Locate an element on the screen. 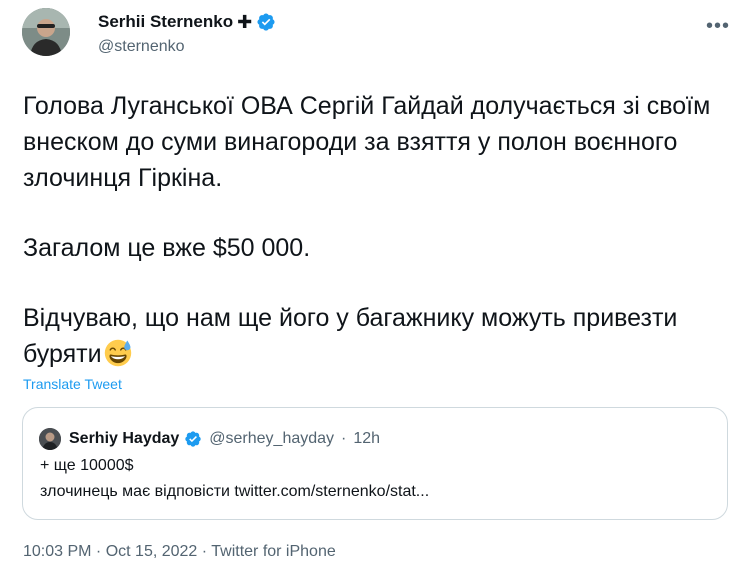  more-options-icon: ••• is located at coordinates (718, 26).